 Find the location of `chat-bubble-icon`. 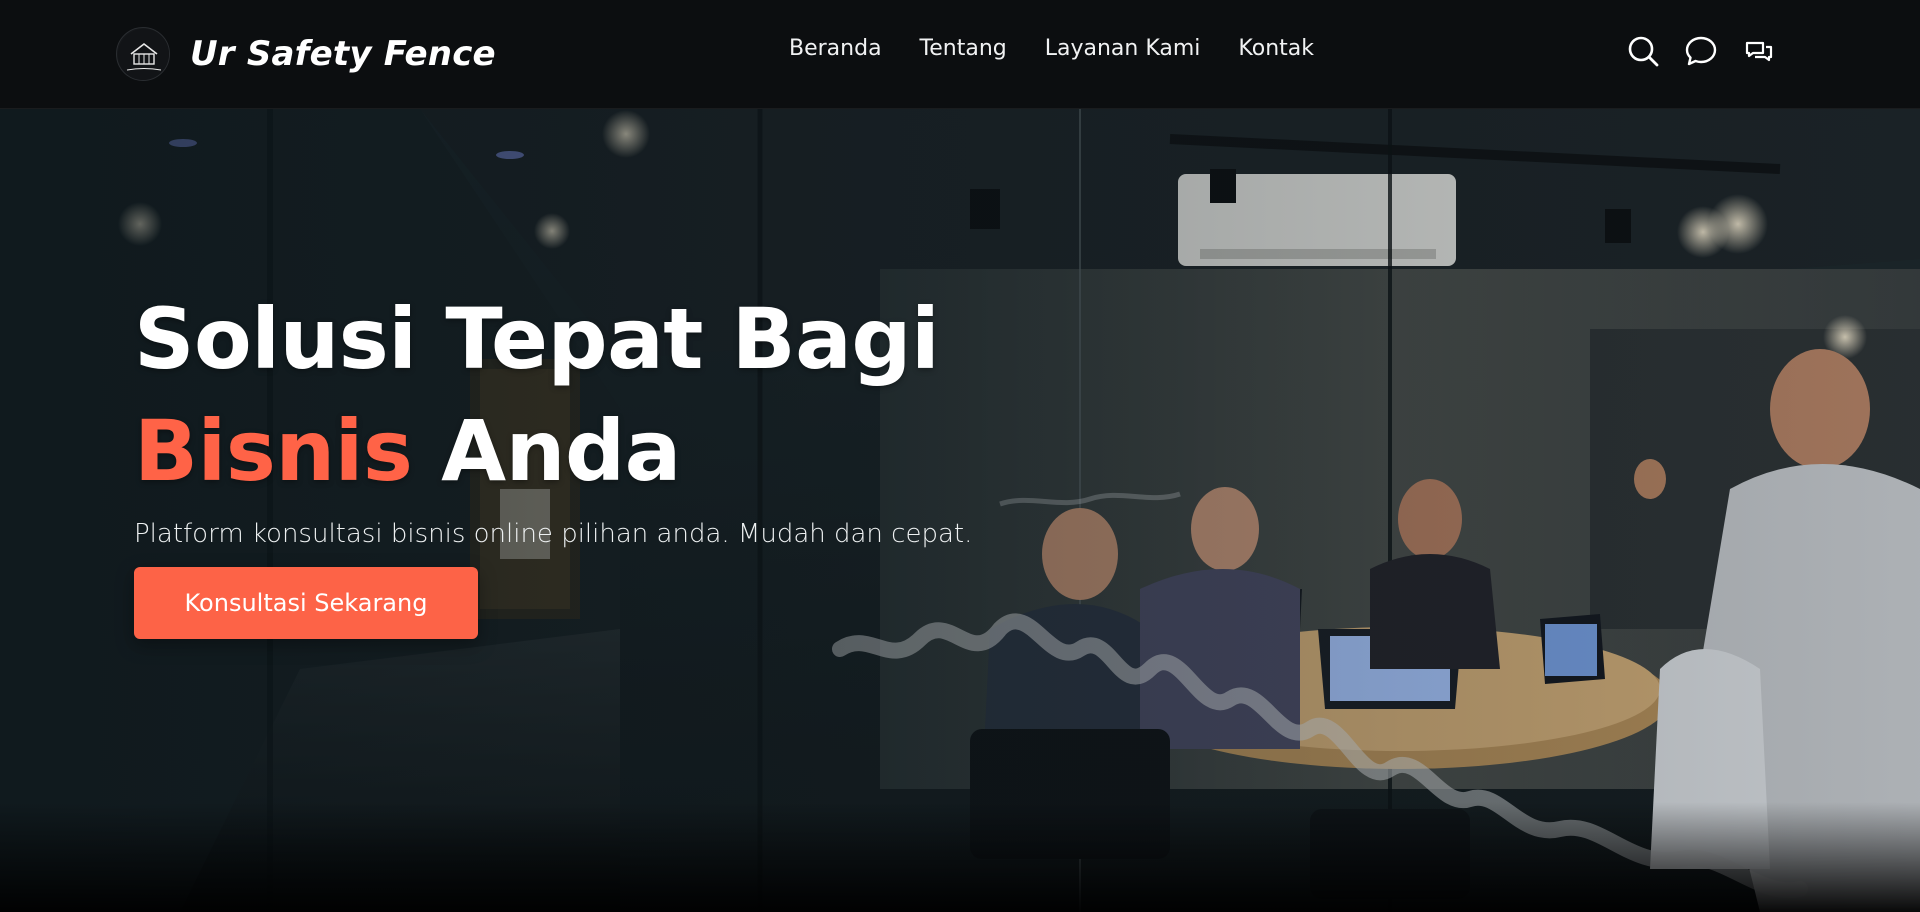

chat-bubble-icon is located at coordinates (1701, 51).